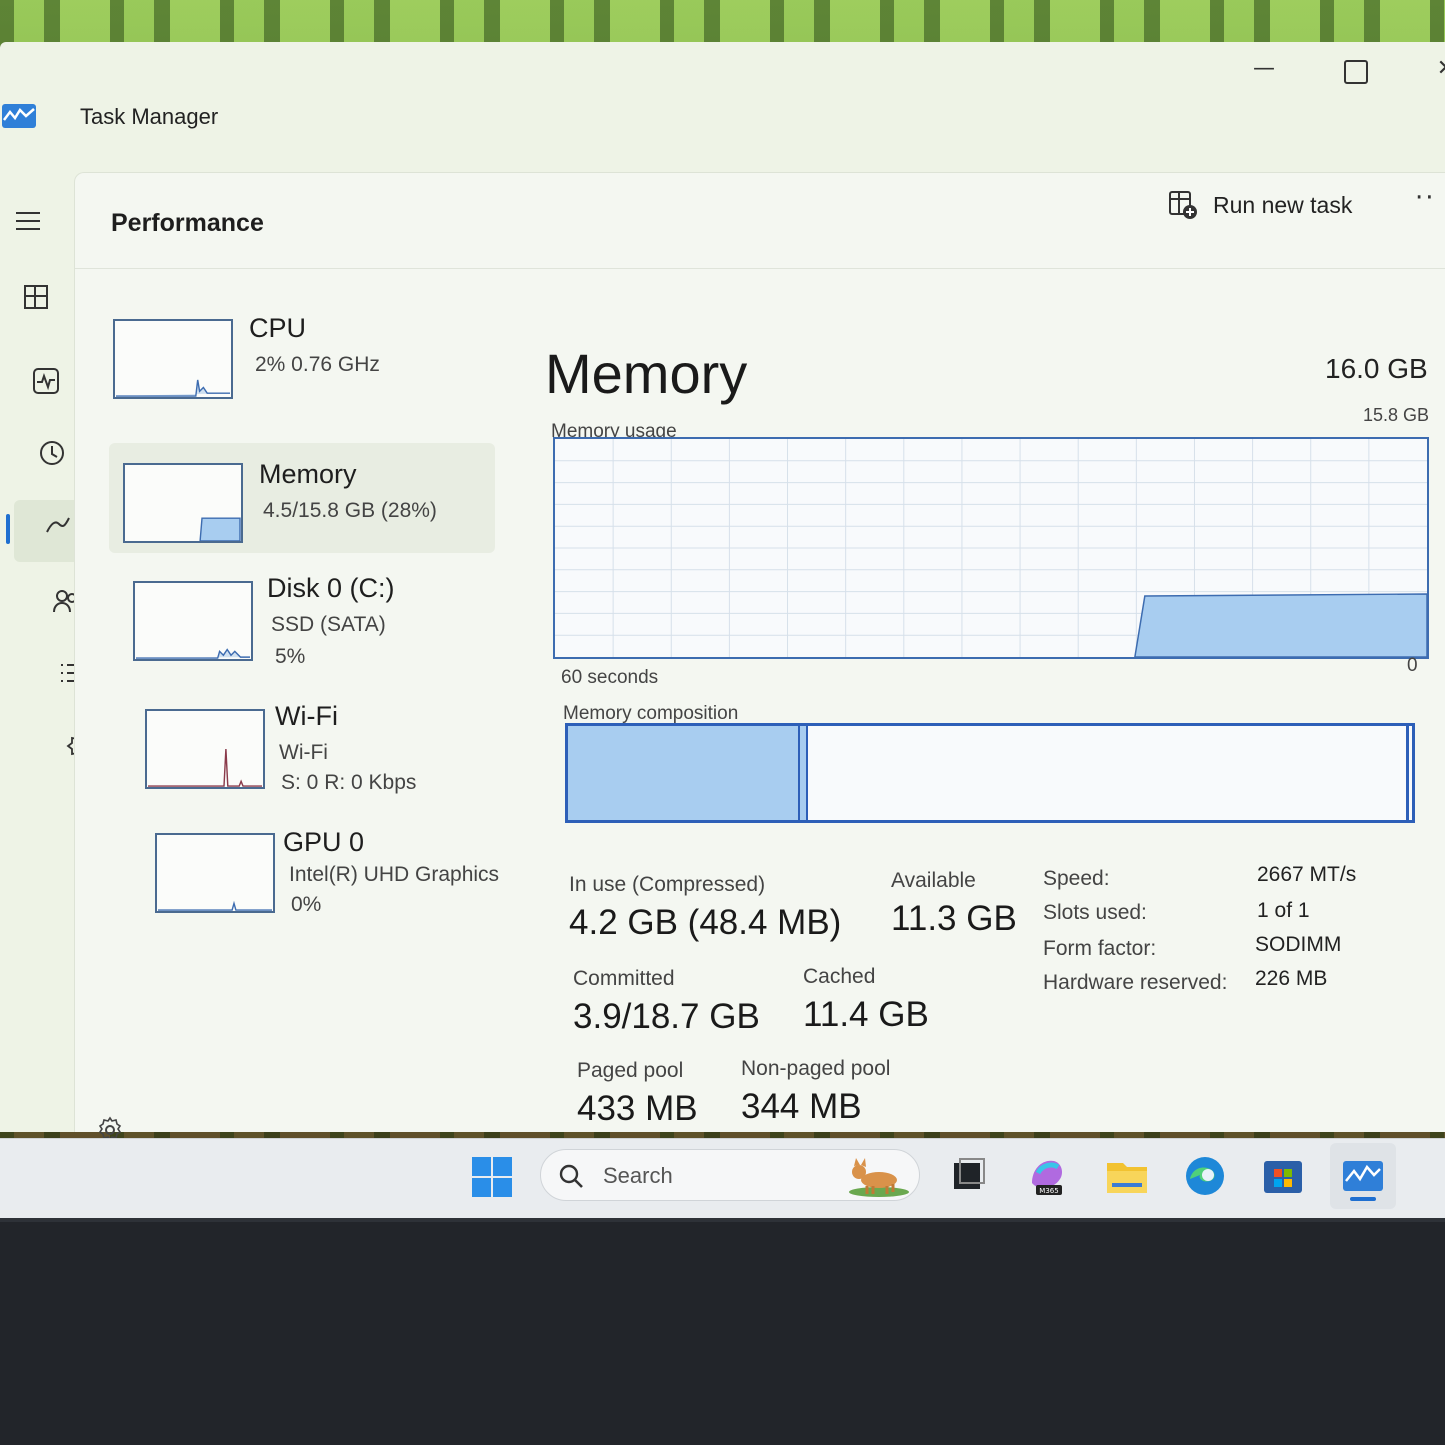  I want to click on available-label: Available, so click(933, 880).